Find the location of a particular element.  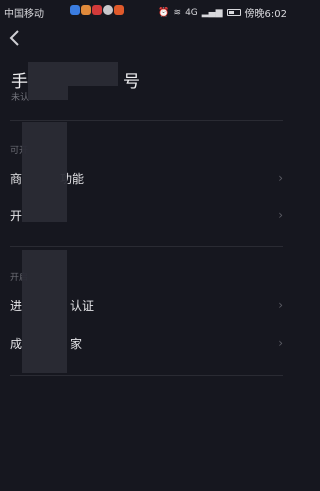

notification-icons is located at coordinates (97, 10).